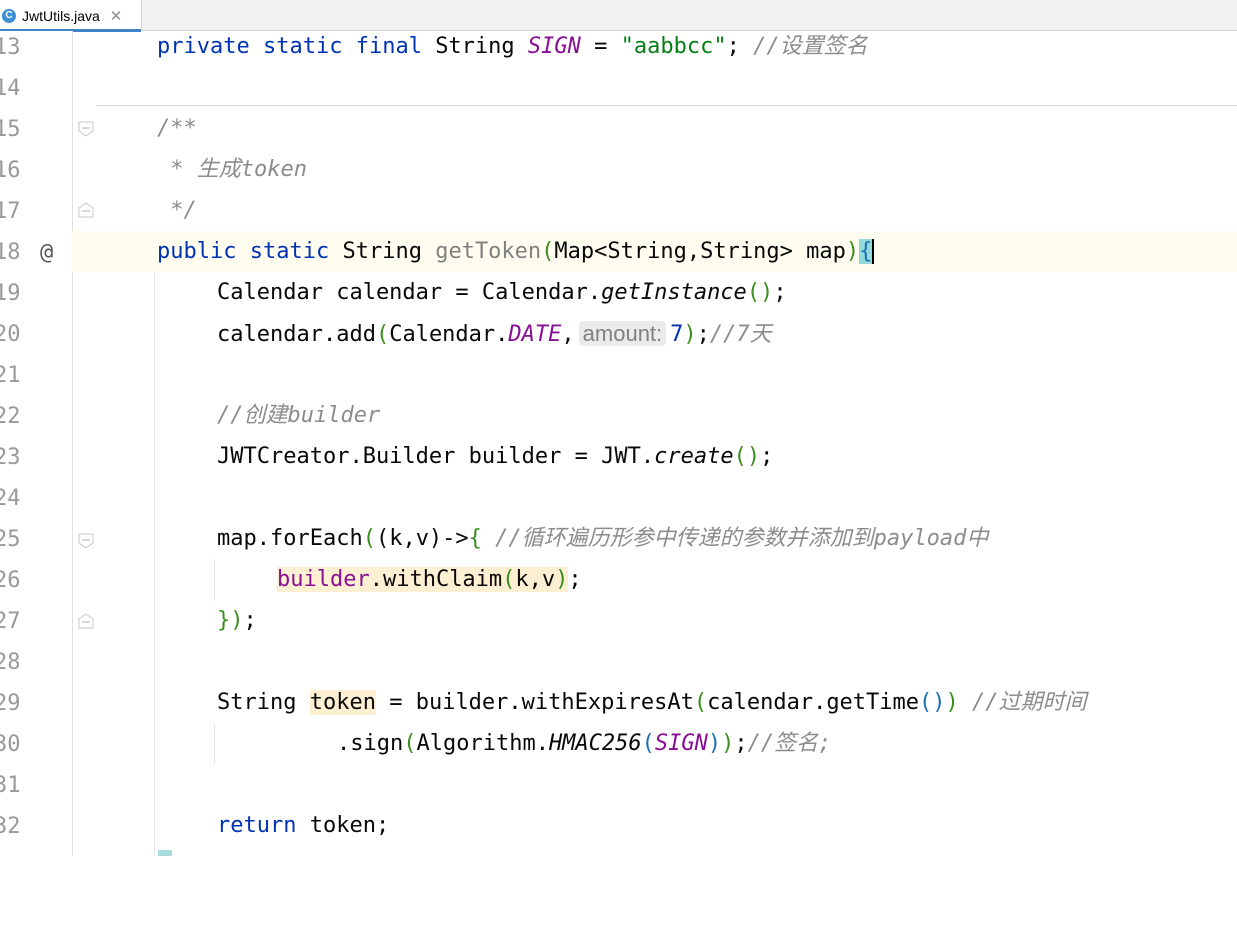 This screenshot has height=928, width=1237. I want to click on brace-match-marker, so click(165, 853).